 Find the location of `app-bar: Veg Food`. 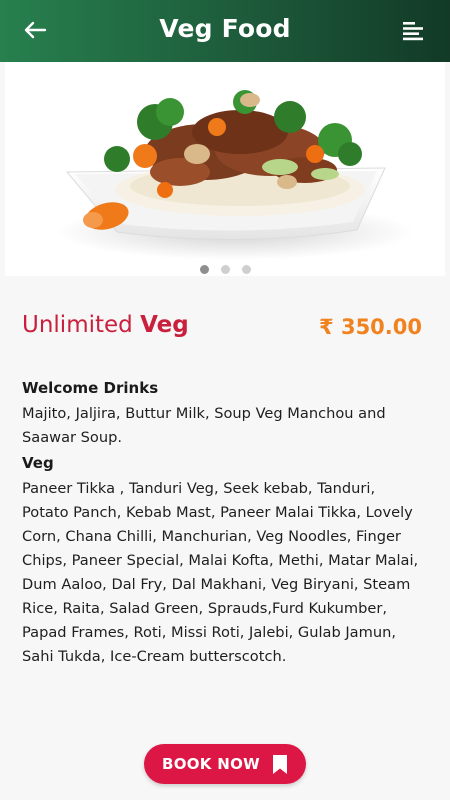

app-bar: Veg Food is located at coordinates (225, 31).